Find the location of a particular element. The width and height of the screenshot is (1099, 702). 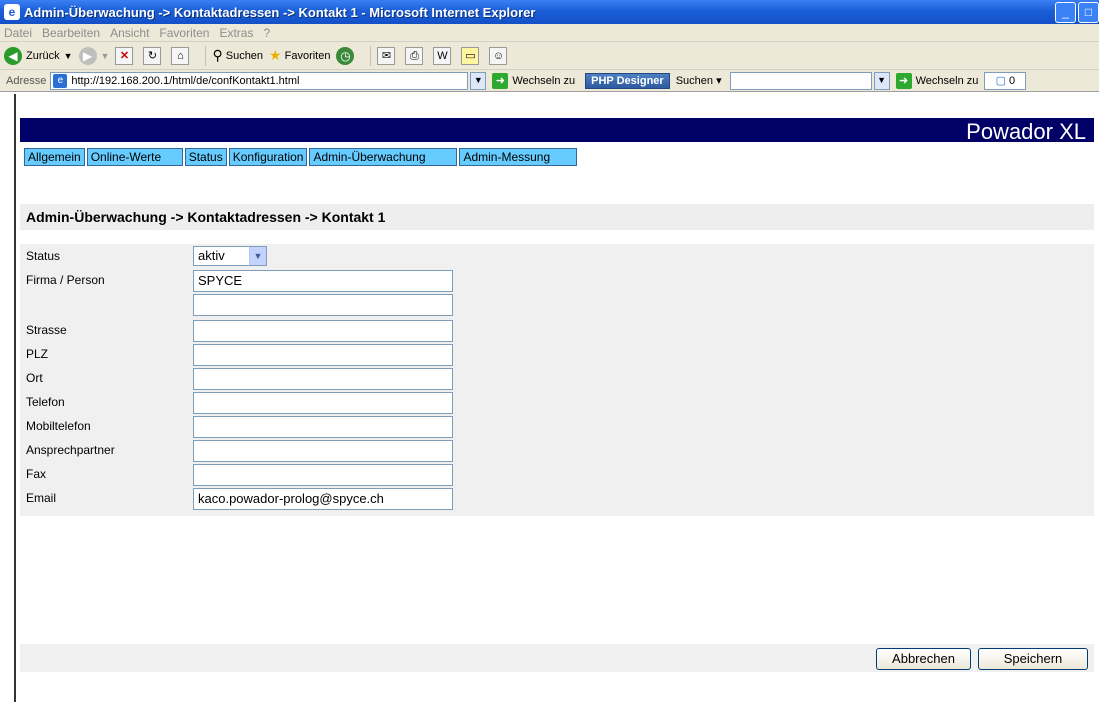

forward-dropdown-icon: ▼ is located at coordinates (105, 56).